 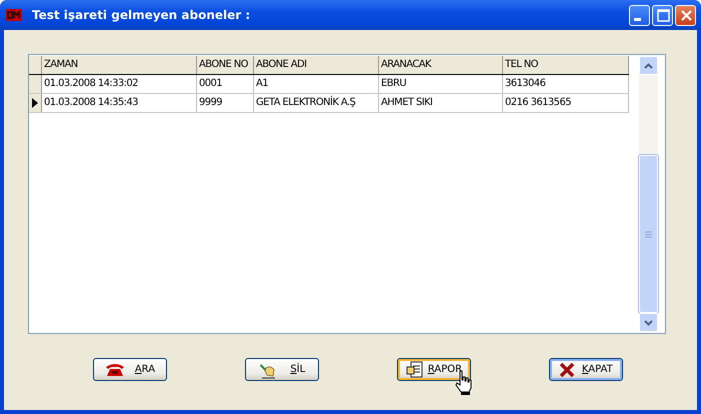 I want to click on x-icon, so click(x=567, y=370).